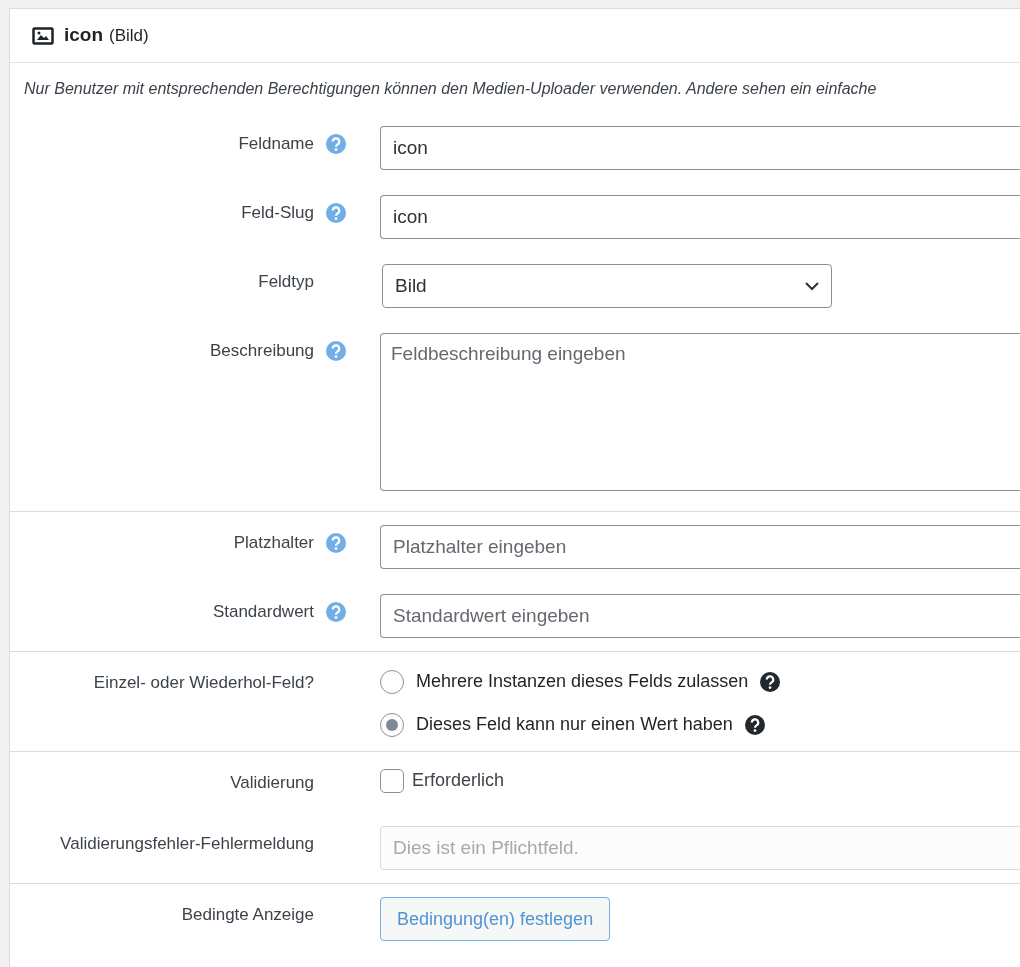 This screenshot has height=967, width=1020. What do you see at coordinates (700, 547) in the screenshot?
I see `text-field: Platzhalter eingeben` at bounding box center [700, 547].